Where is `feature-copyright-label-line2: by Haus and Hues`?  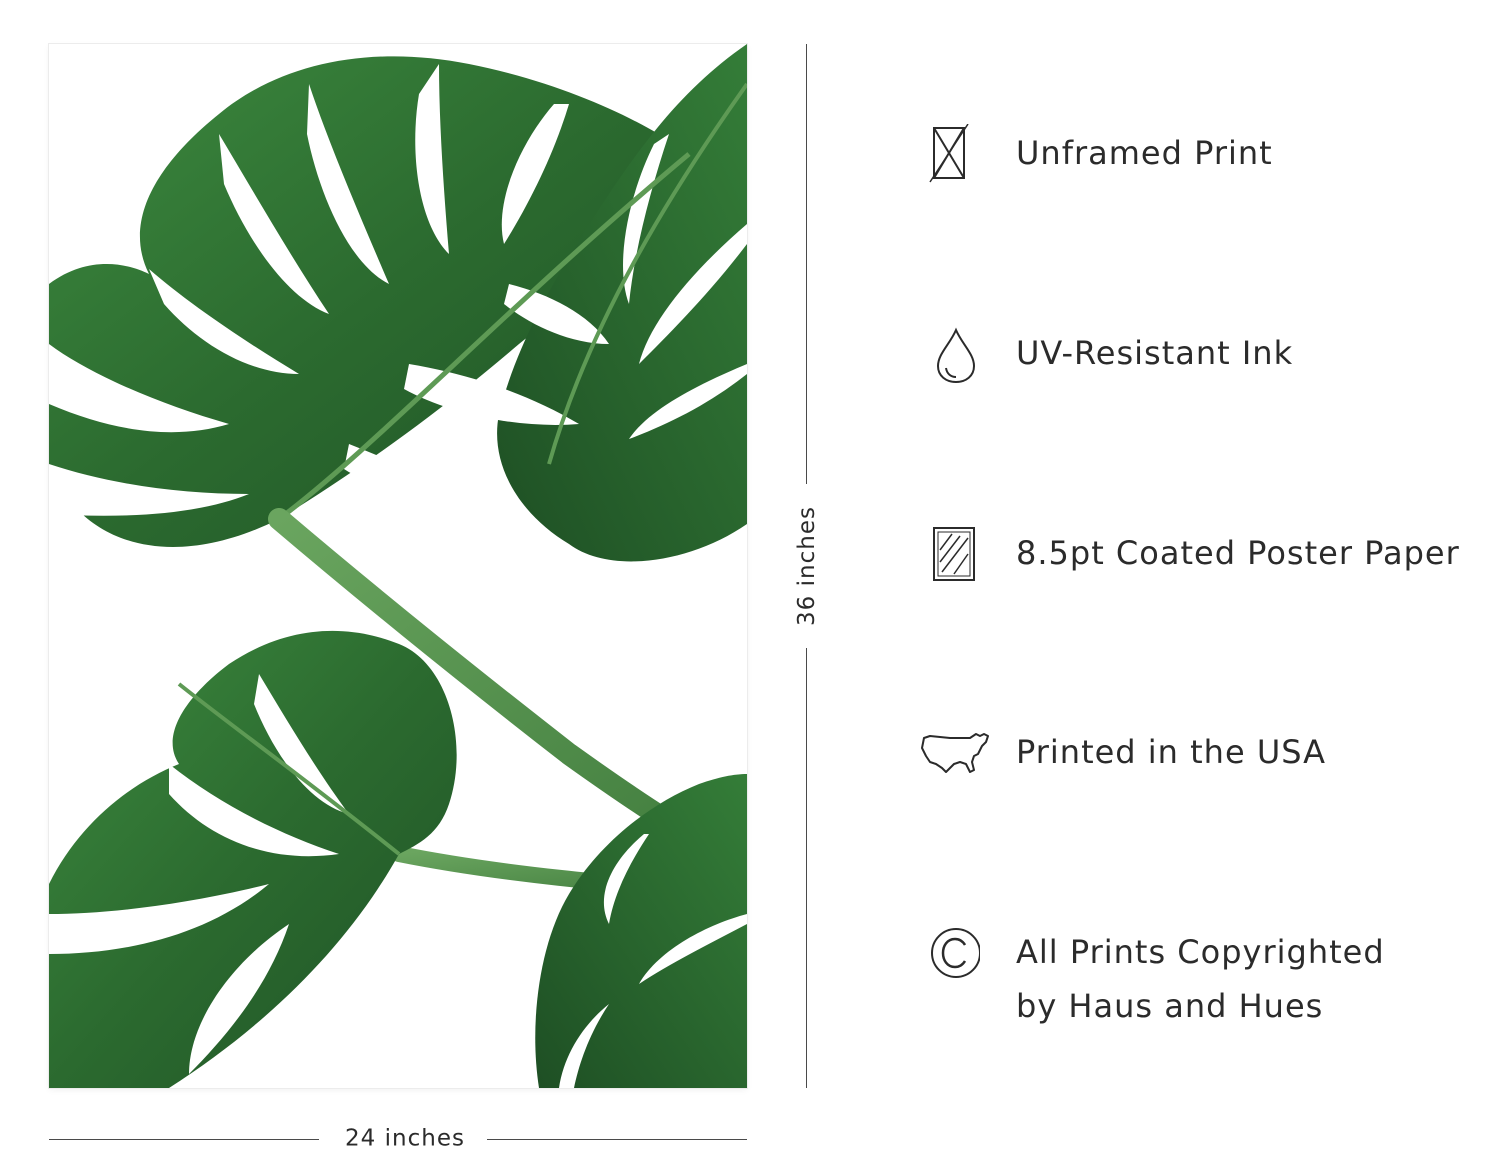
feature-copyright-label-line2: by Haus and Hues is located at coordinates (1170, 1006).